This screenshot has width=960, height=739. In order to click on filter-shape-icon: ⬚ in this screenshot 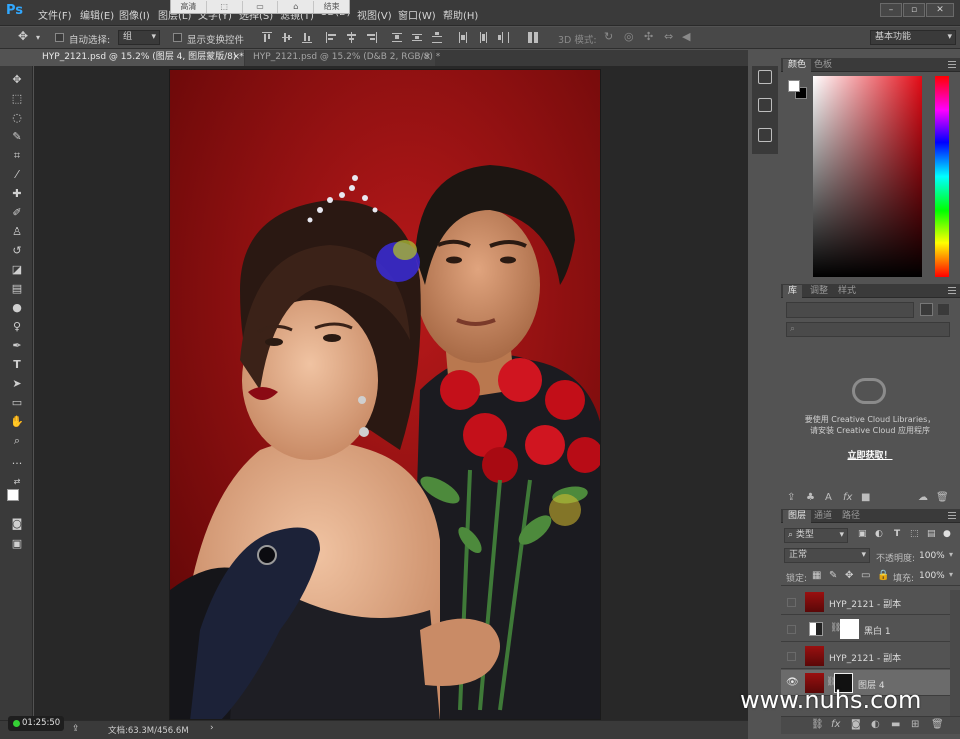, I will do `click(914, 534)`.